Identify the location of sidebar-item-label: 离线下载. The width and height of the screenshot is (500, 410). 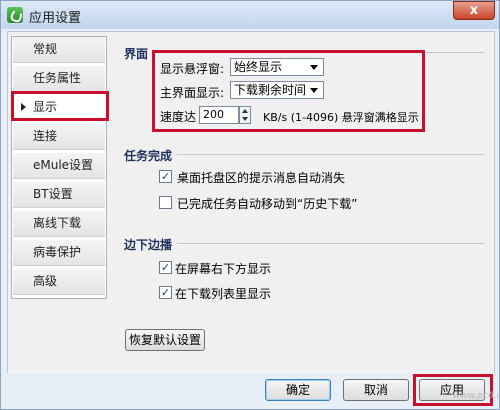
(57, 223).